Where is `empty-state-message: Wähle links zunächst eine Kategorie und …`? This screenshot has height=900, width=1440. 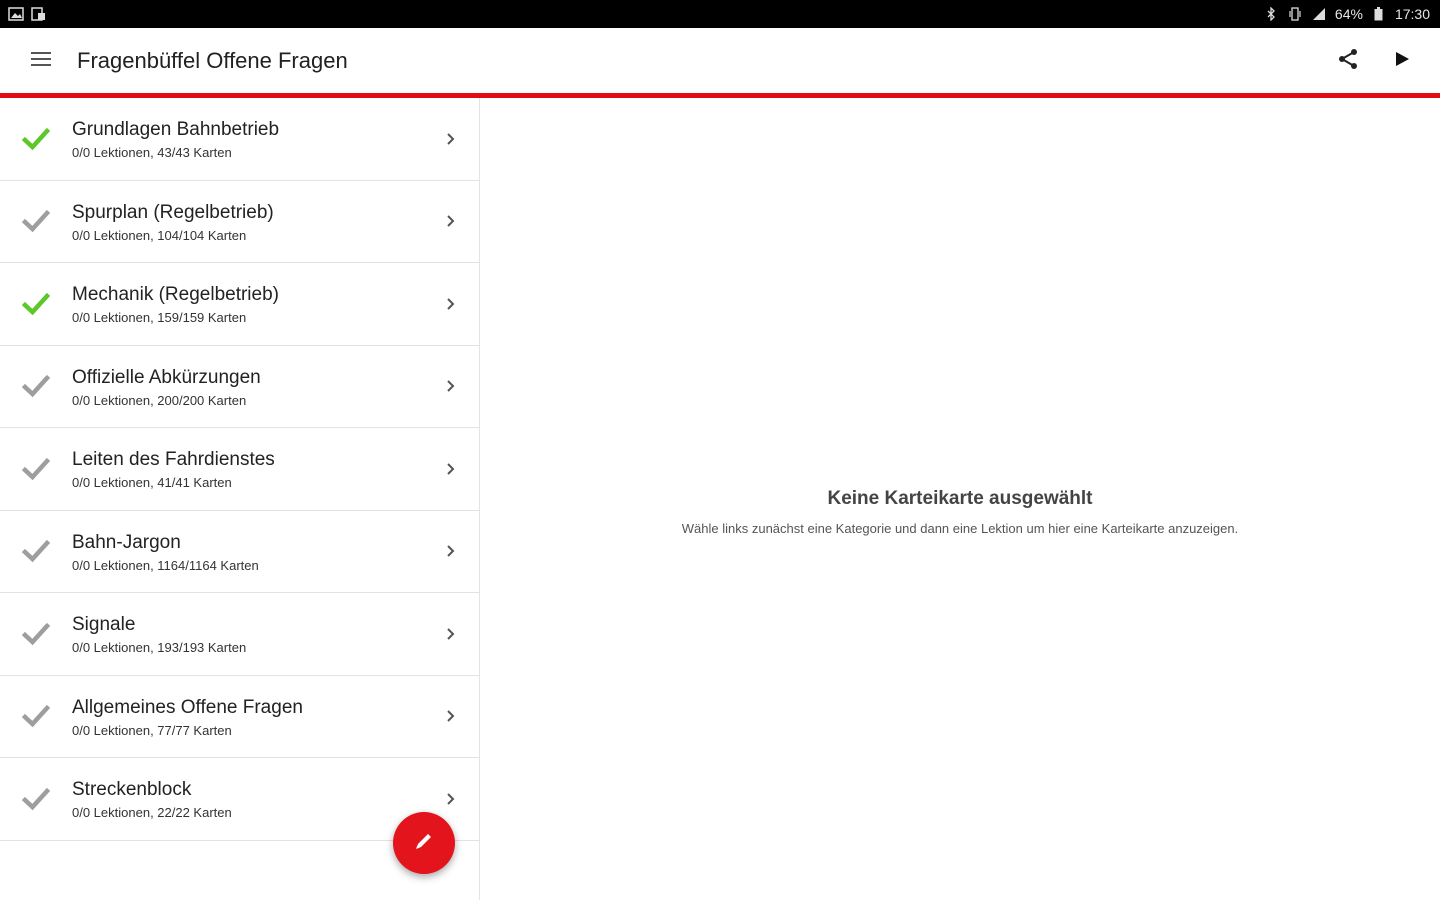
empty-state-message: Wähle links zunächst eine Kategorie und … is located at coordinates (960, 528).